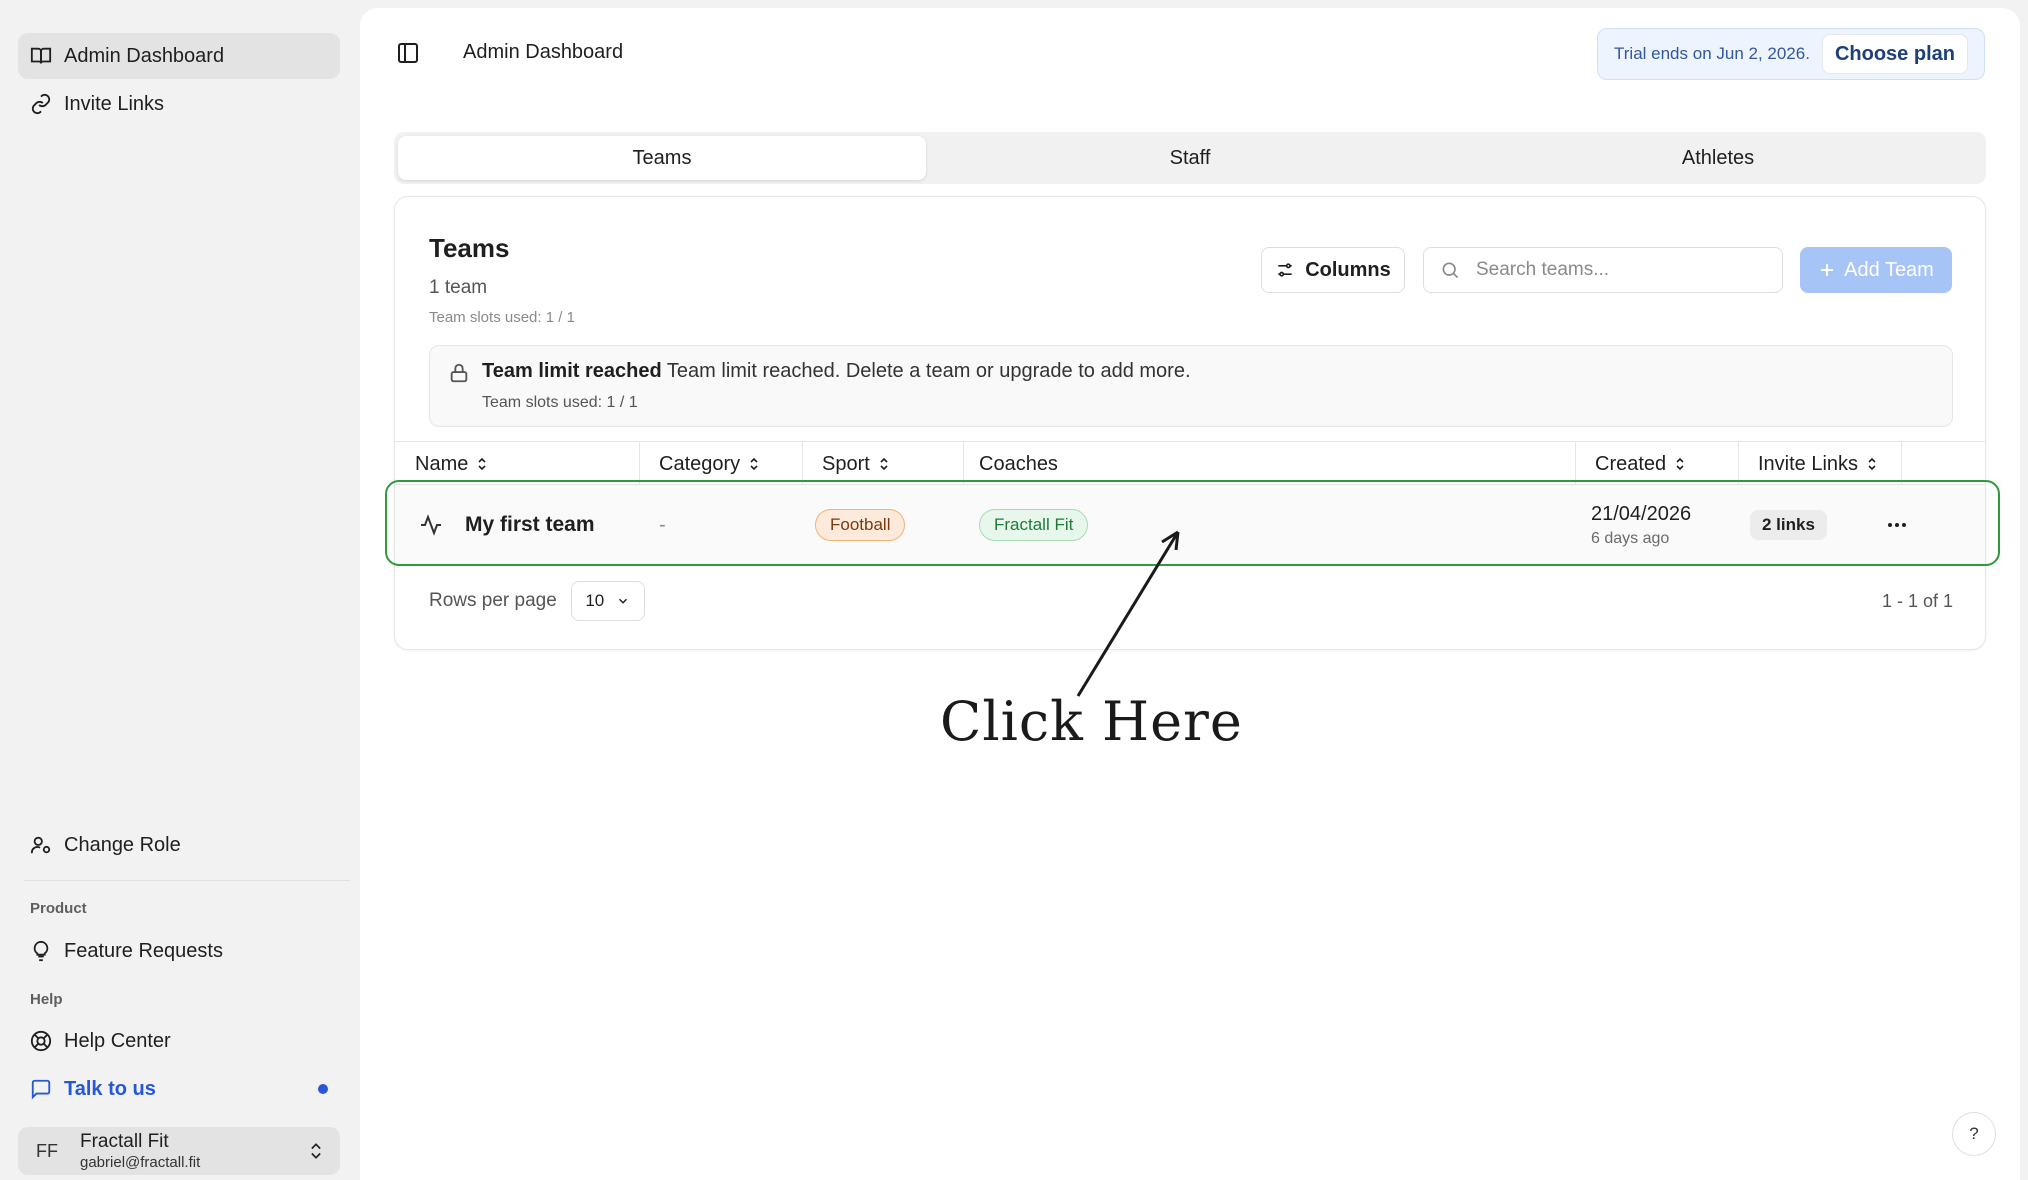 This screenshot has width=2028, height=1180. What do you see at coordinates (1718, 158) in the screenshot?
I see `tab-athletes: Athletes` at bounding box center [1718, 158].